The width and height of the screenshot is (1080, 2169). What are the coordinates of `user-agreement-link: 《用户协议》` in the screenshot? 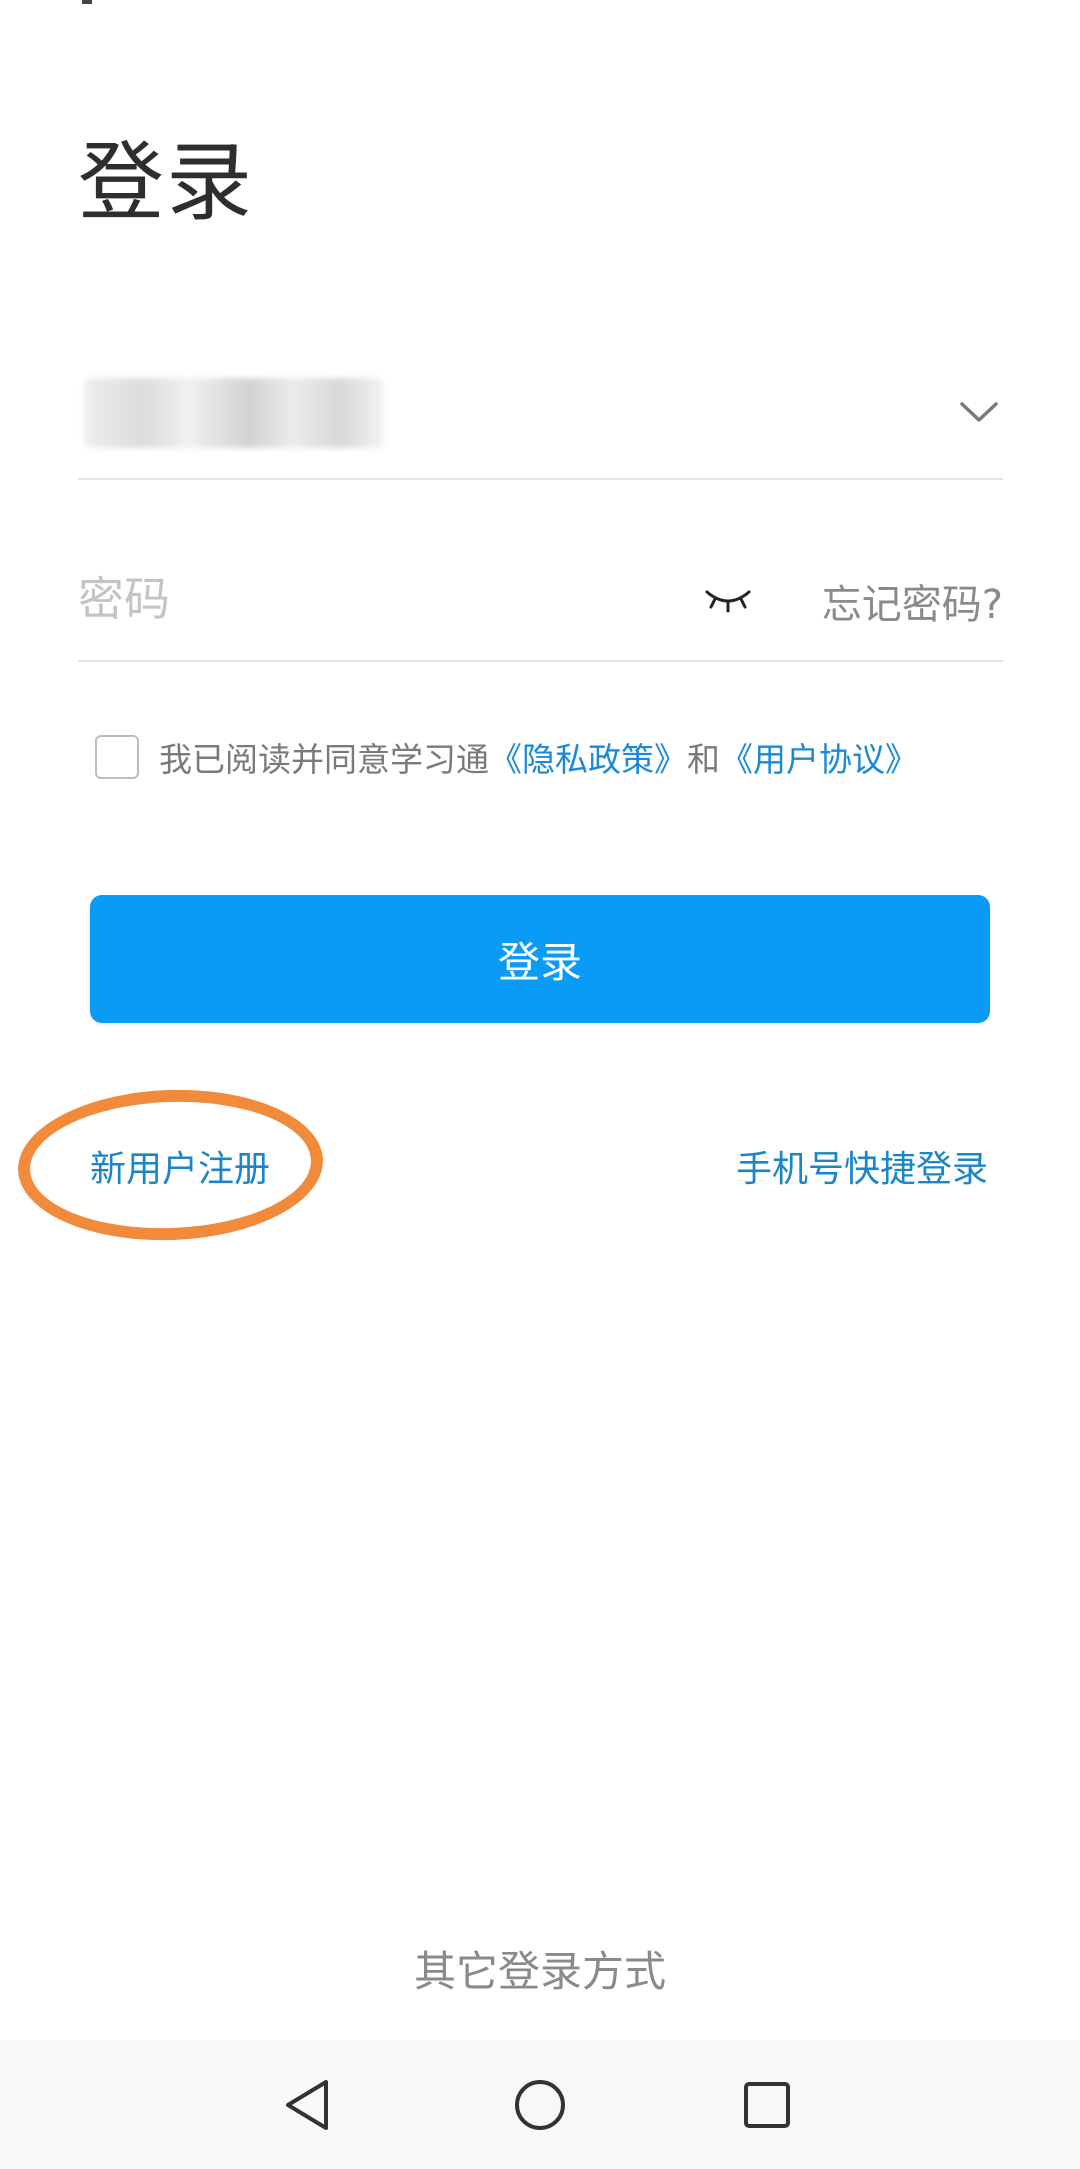 It's located at (819, 757).